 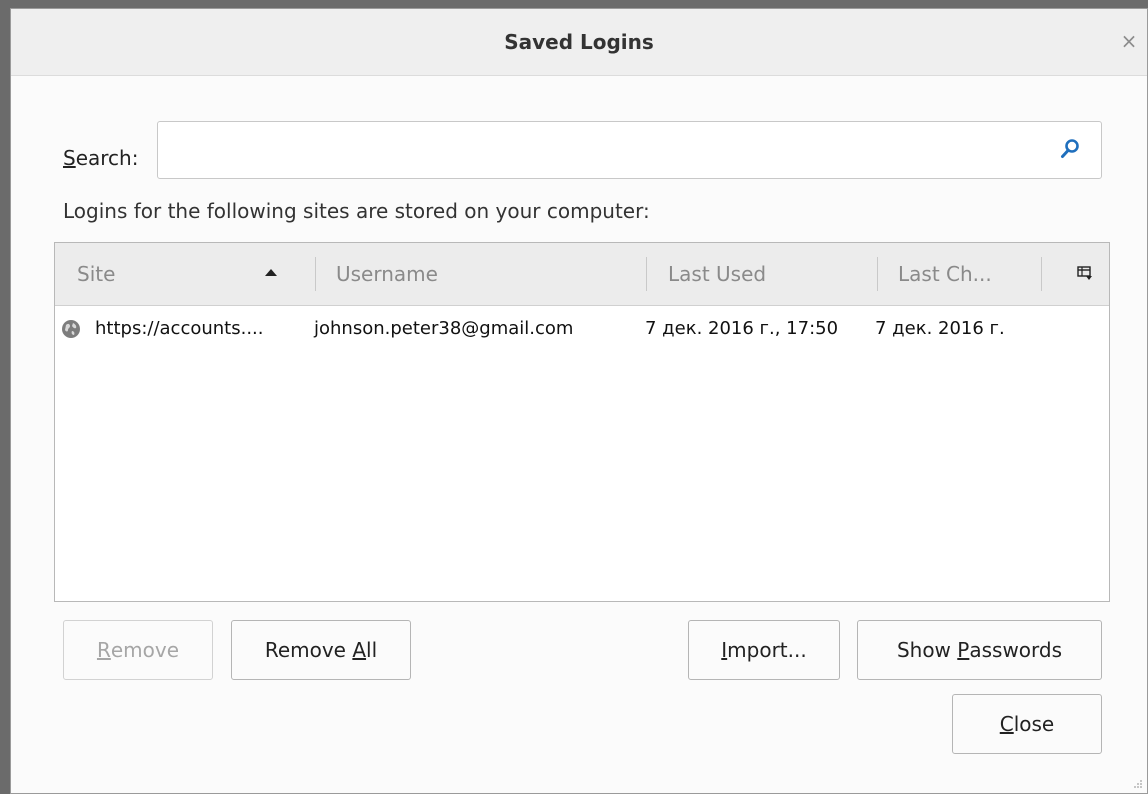 I want to click on search-input, so click(x=601, y=151).